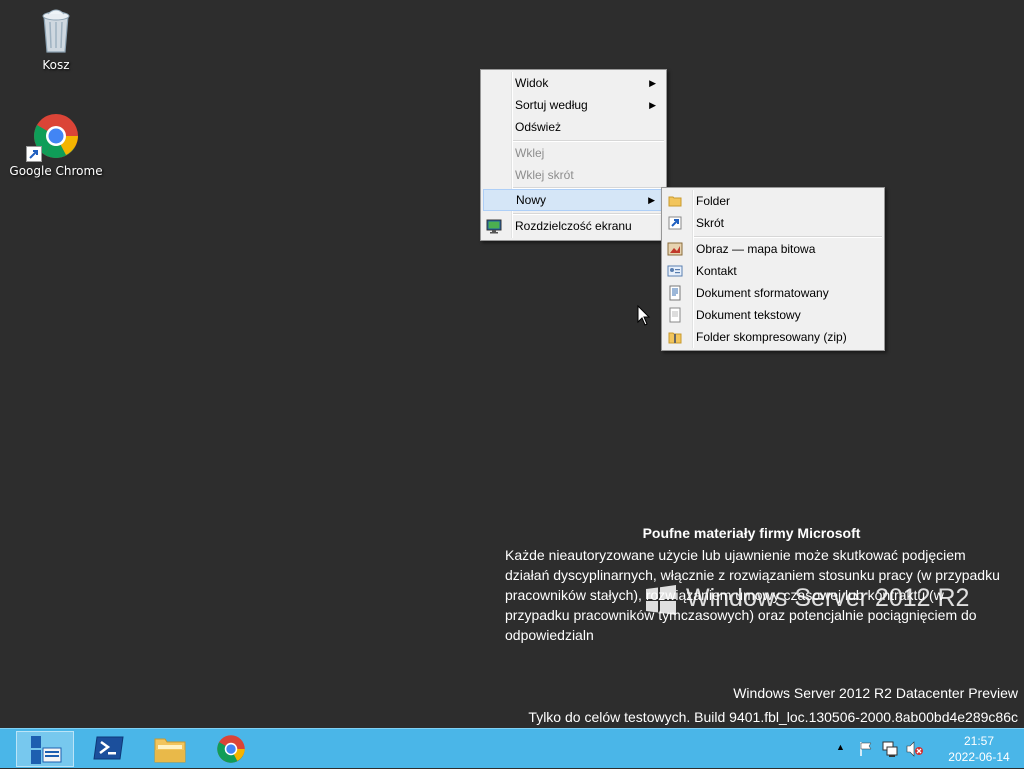  What do you see at coordinates (573, 127) in the screenshot?
I see `menu-item-refresh: Odśwież` at bounding box center [573, 127].